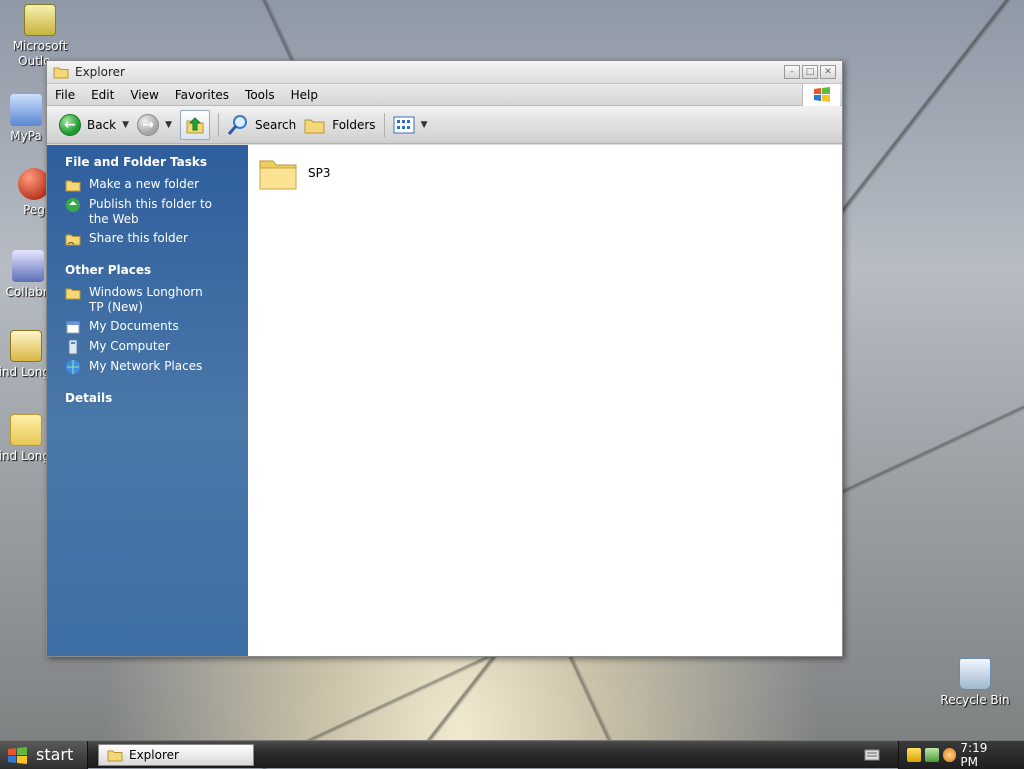 This screenshot has height=769, width=1024. I want to click on details-section: Details, so click(147, 408).